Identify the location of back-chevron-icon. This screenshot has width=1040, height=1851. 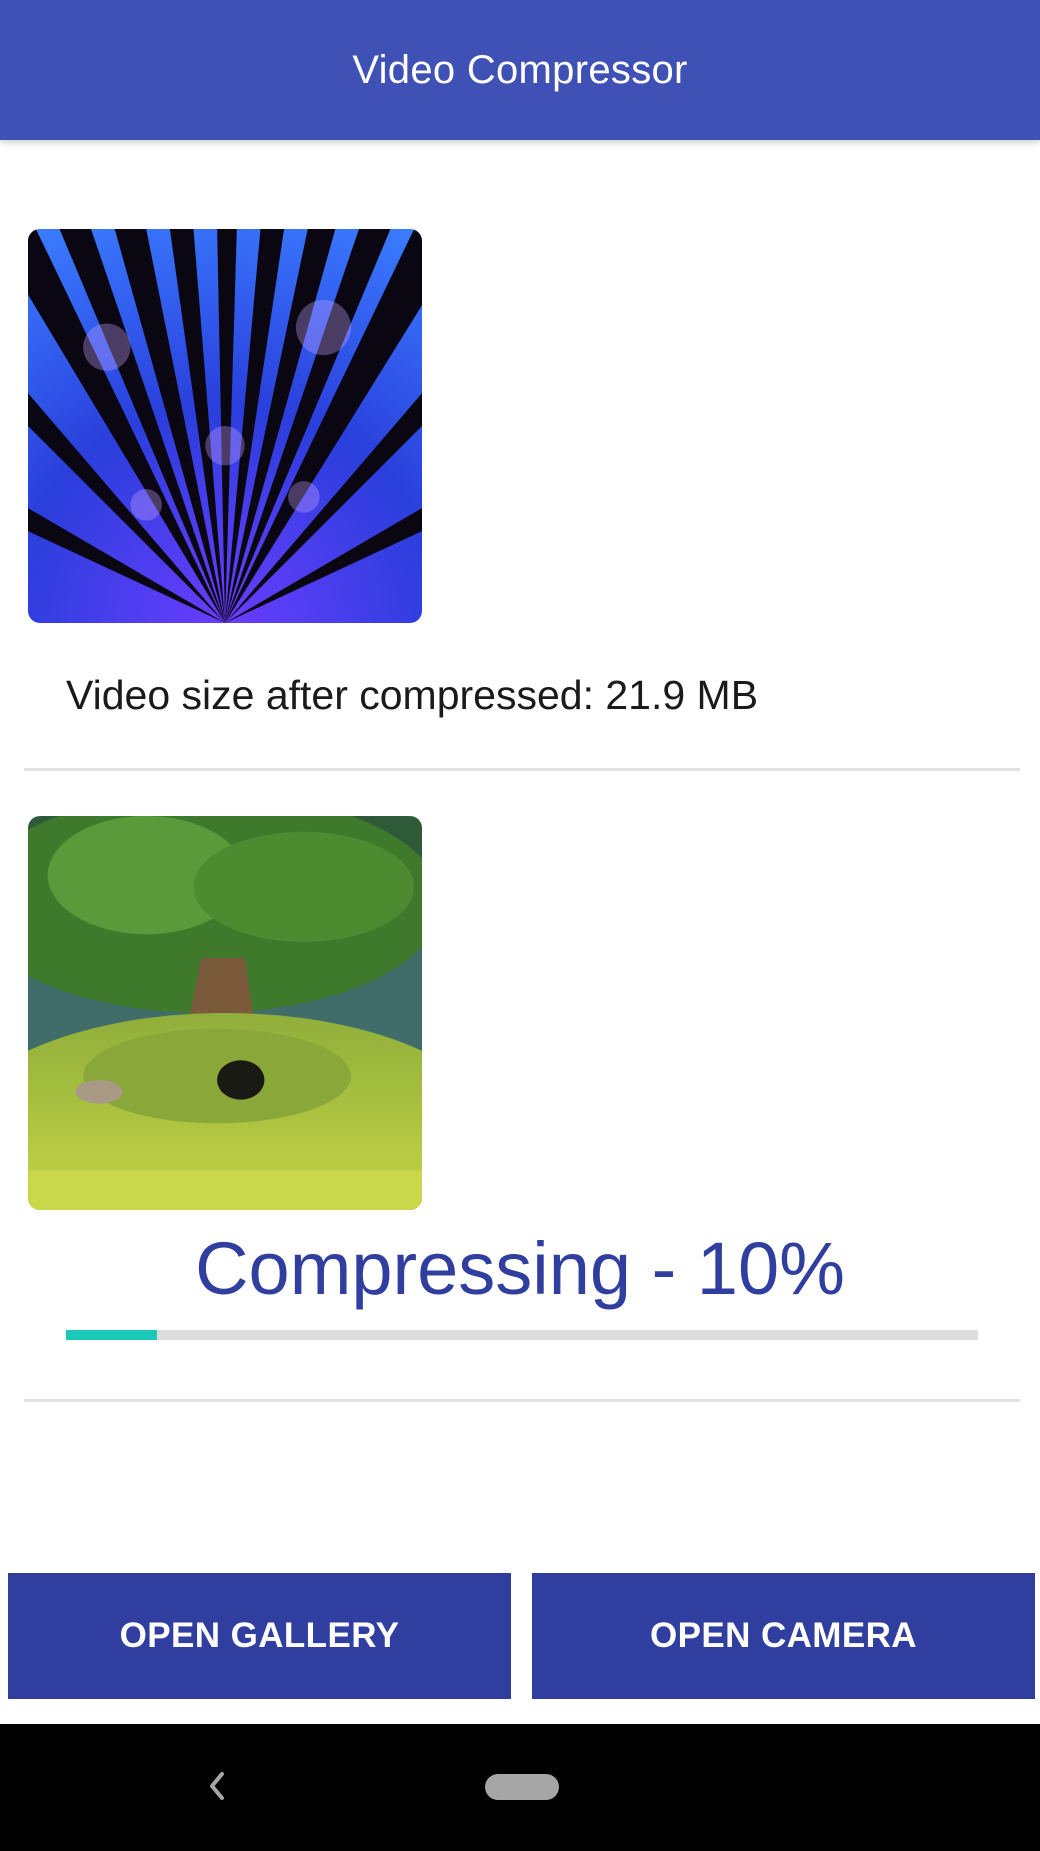
(216, 1786).